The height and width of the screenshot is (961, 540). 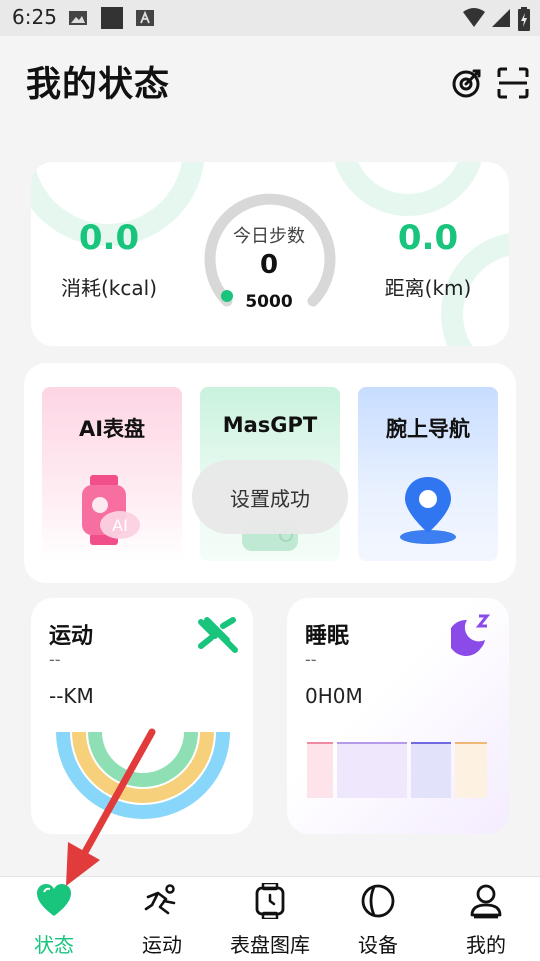 What do you see at coordinates (378, 901) in the screenshot?
I see `device-icon` at bounding box center [378, 901].